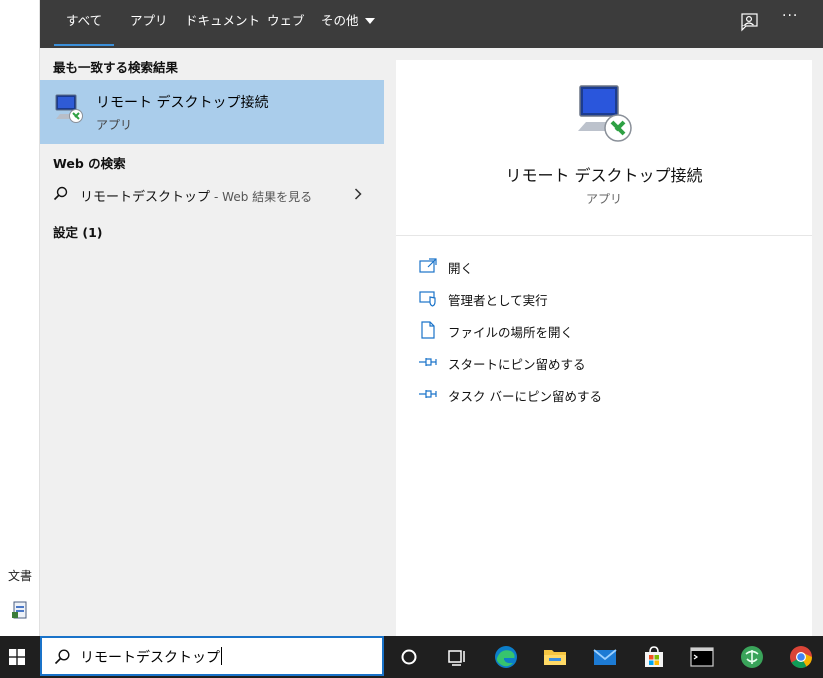 The height and width of the screenshot is (678, 823). Describe the element at coordinates (654, 657) in the screenshot. I see `store-icon` at that location.